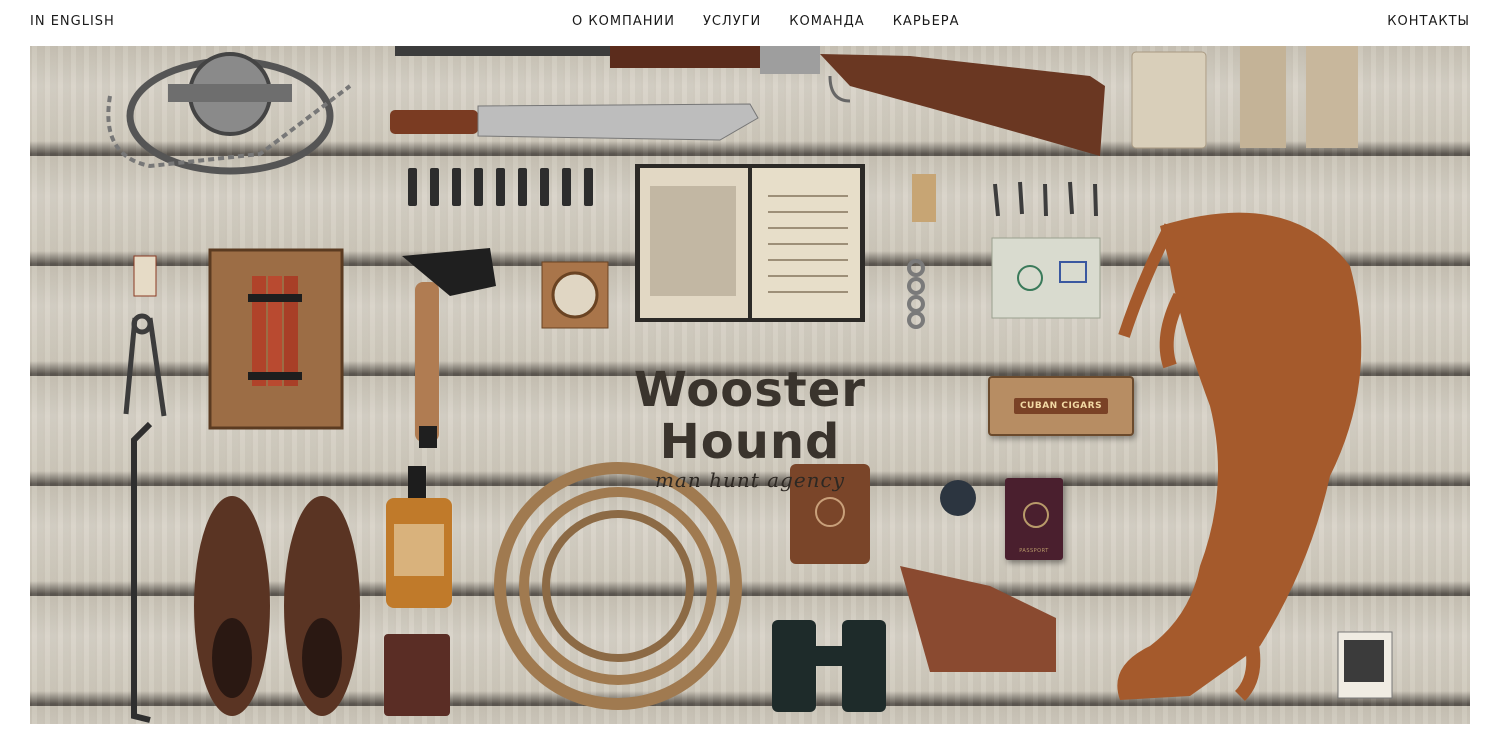 The height and width of the screenshot is (750, 1500). What do you see at coordinates (826, 21) in the screenshot?
I see `menu-item-team: КОМАНДА` at bounding box center [826, 21].